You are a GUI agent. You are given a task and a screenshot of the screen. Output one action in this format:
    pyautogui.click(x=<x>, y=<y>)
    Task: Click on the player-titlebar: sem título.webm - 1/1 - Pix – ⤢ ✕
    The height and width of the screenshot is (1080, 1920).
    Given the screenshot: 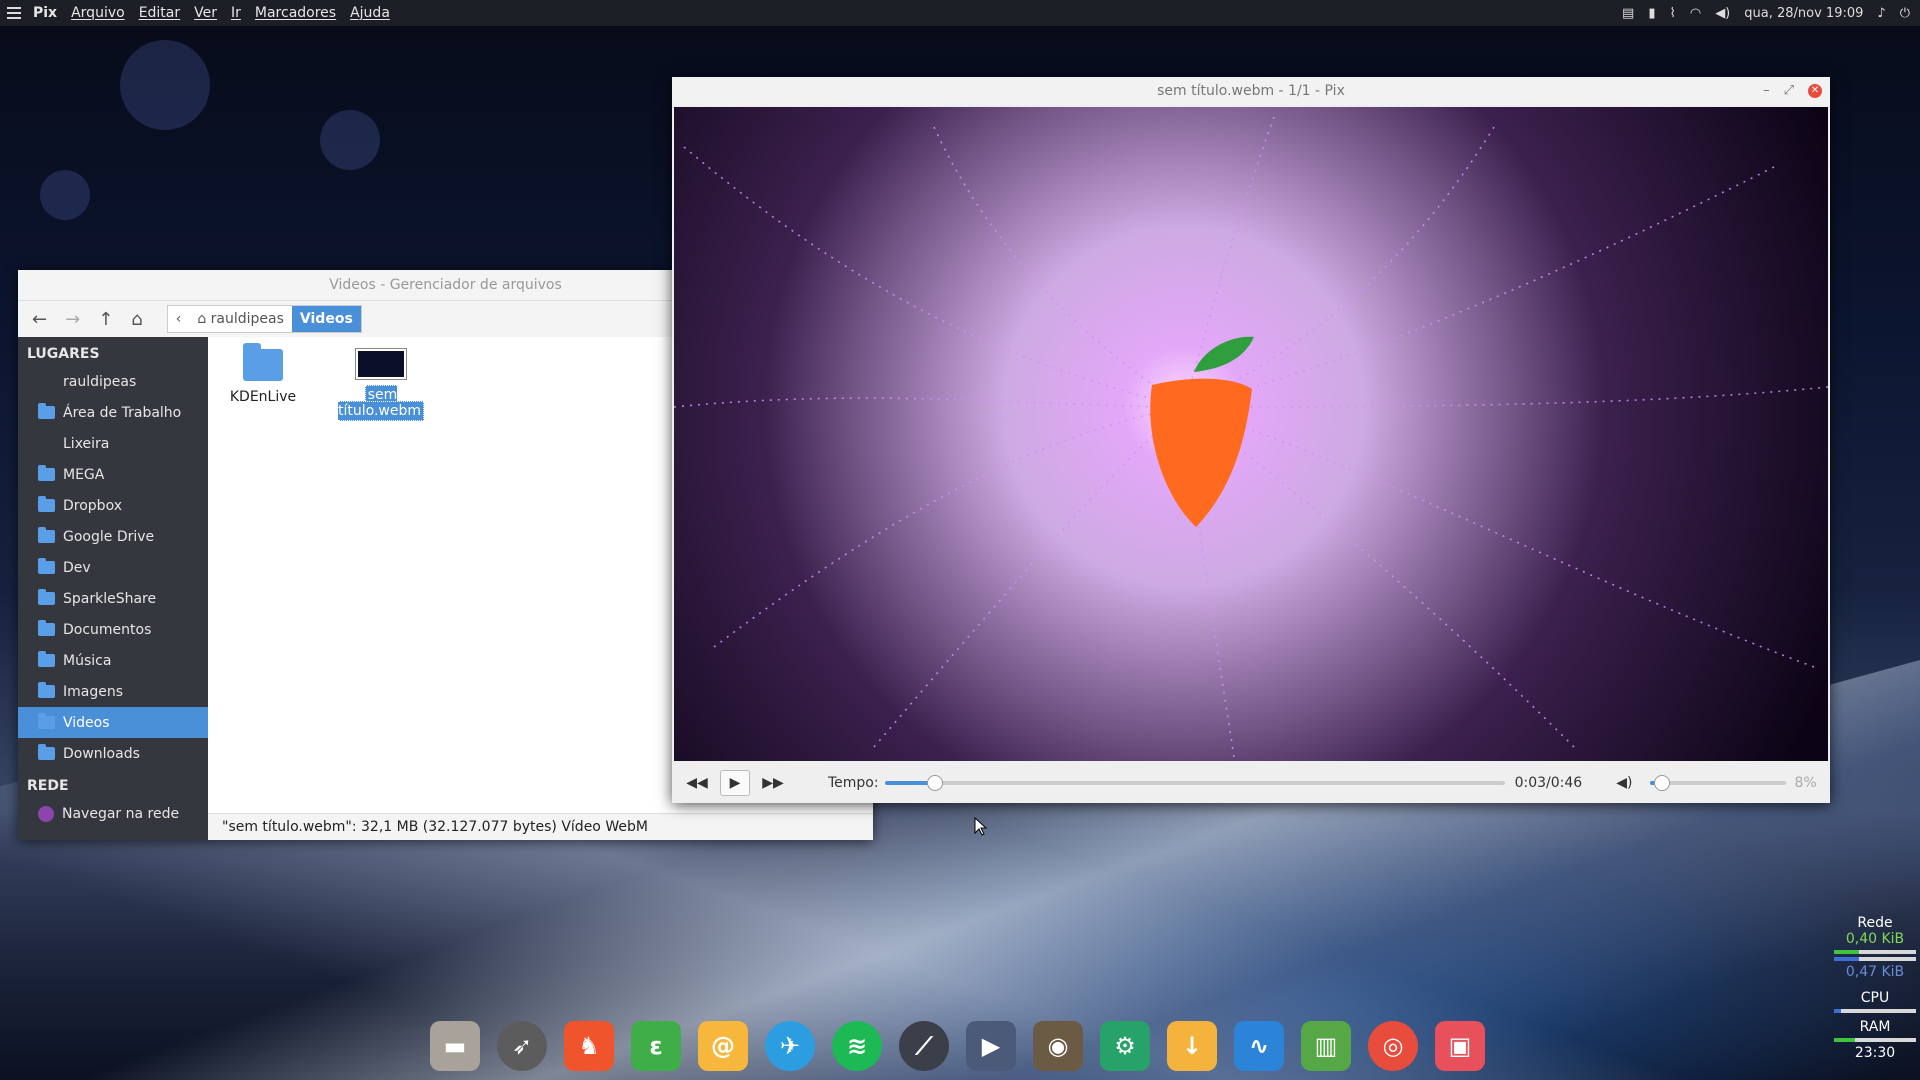 What is the action you would take?
    pyautogui.click(x=1251, y=91)
    